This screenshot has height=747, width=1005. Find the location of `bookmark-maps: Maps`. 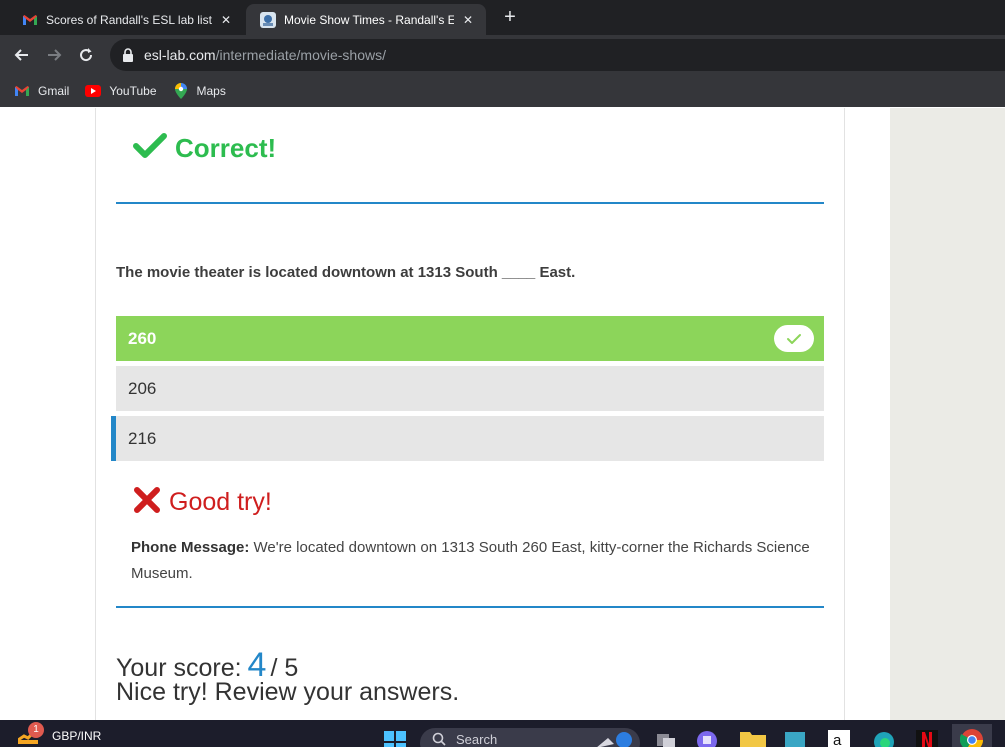

bookmark-maps: Maps is located at coordinates (199, 91).